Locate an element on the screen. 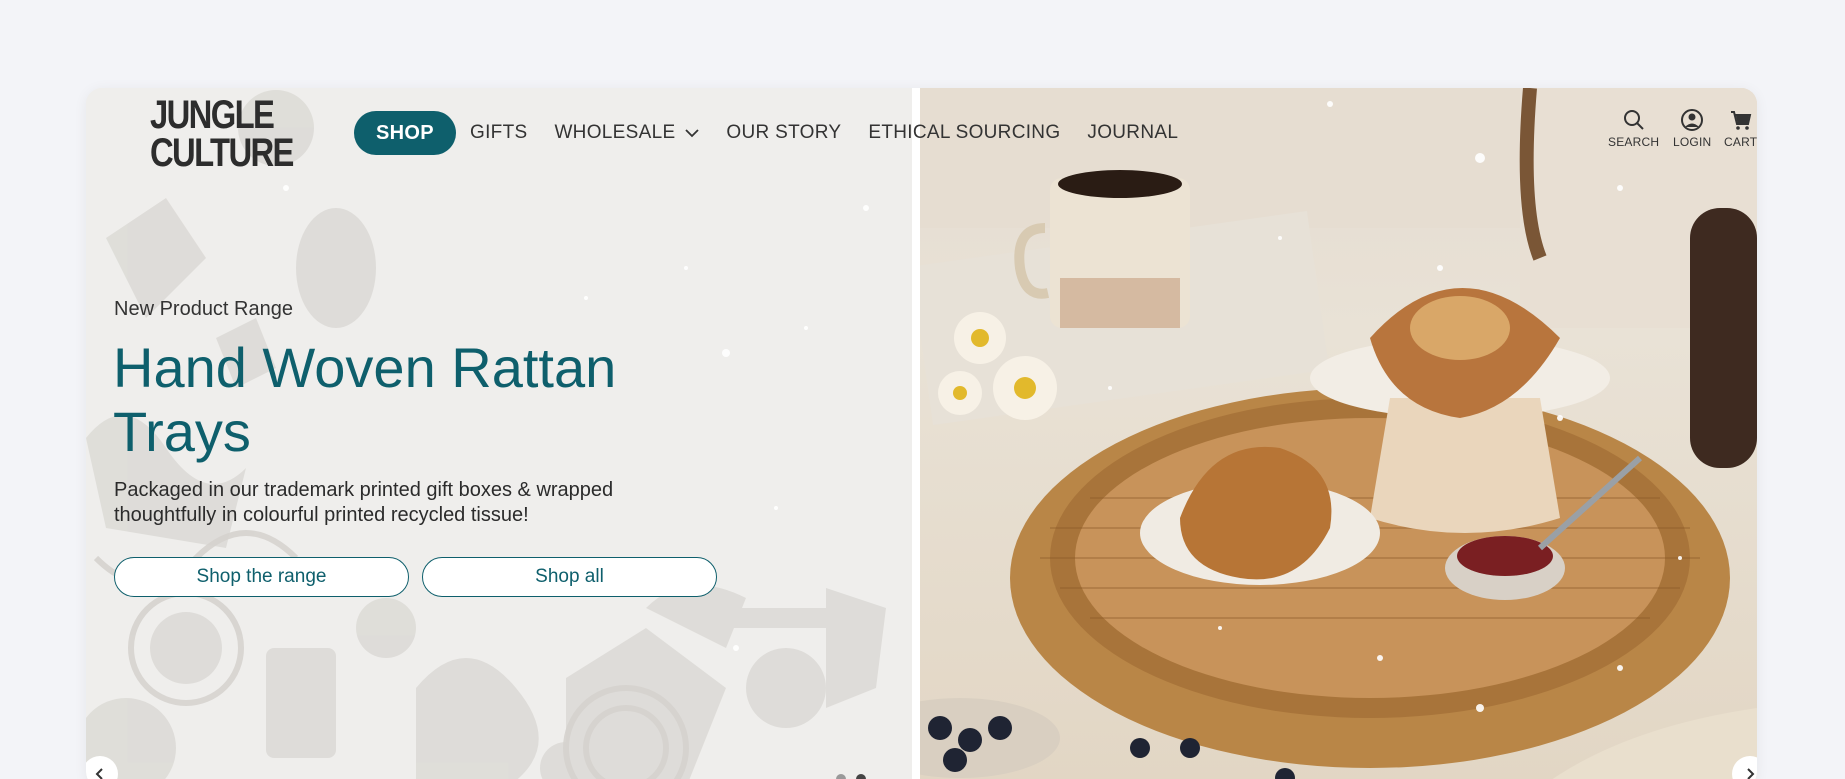  login-label: LOGIN is located at coordinates (1692, 142).